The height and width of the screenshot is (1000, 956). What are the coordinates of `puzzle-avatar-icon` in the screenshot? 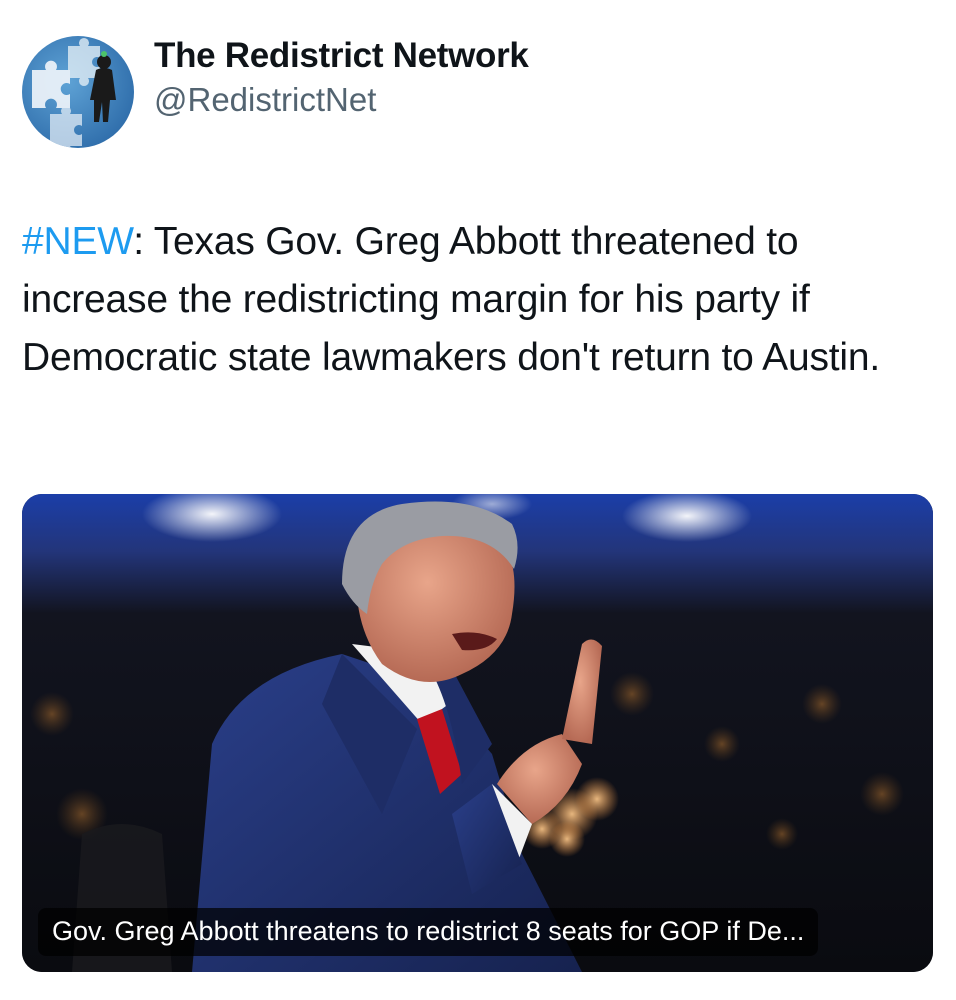 It's located at (78, 92).